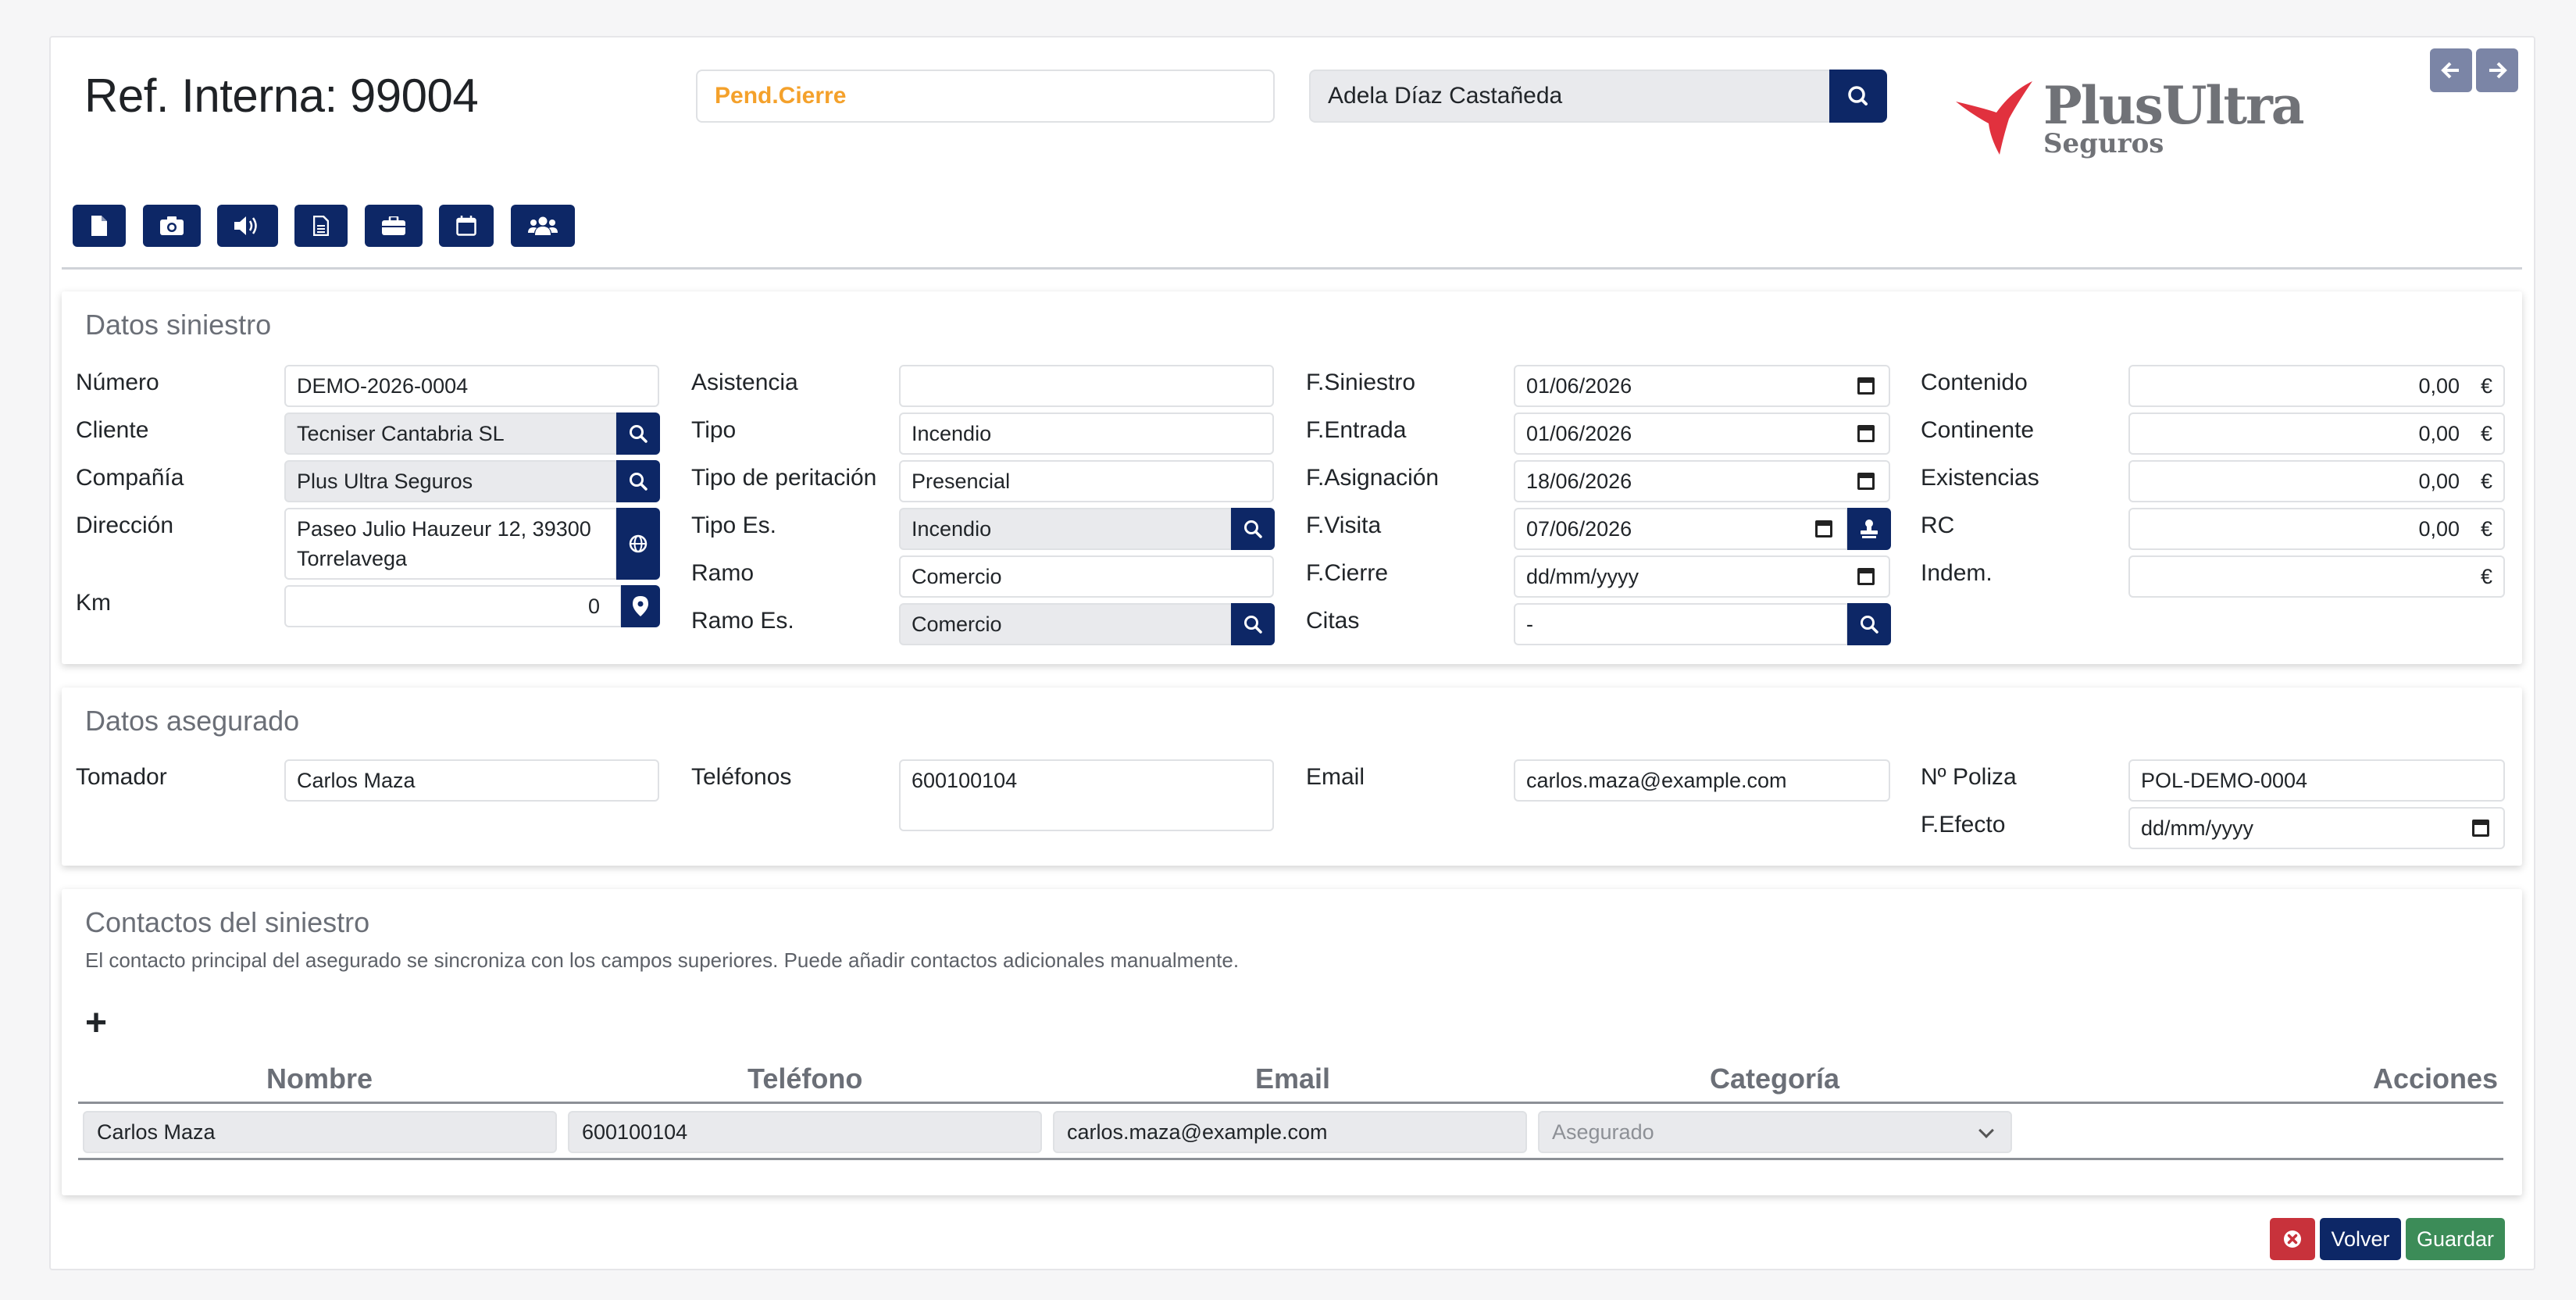  Describe the element at coordinates (1290, 1132) in the screenshot. I see `contact-email-field: carlos.maza@example.com` at that location.